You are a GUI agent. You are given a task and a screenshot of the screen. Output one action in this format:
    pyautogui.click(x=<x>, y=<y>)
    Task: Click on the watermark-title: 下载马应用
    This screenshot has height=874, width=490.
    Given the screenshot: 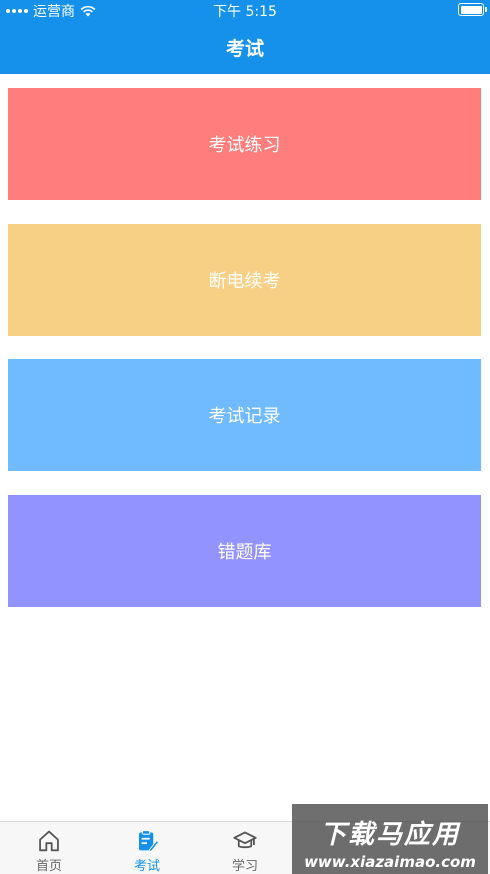 What is the action you would take?
    pyautogui.click(x=389, y=835)
    